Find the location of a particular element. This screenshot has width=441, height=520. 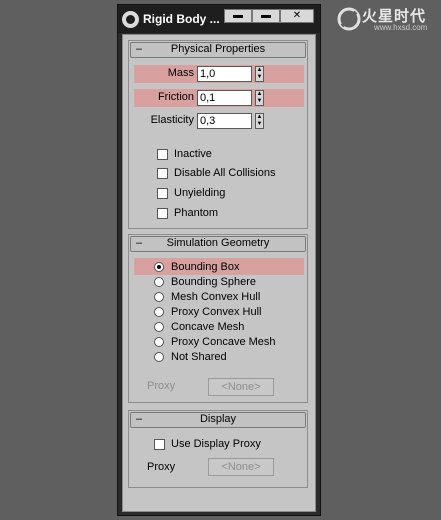

mass-field: 1,0 is located at coordinates (224, 74).